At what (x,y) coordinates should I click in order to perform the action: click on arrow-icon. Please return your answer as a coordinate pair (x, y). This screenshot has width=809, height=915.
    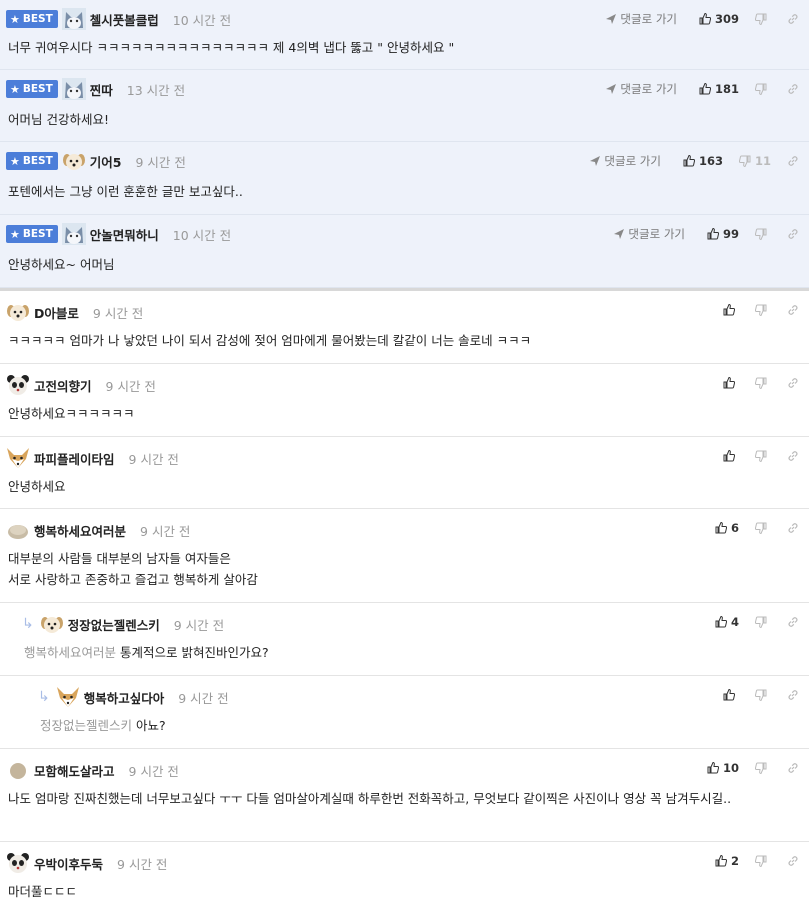
    Looking at the image, I should click on (595, 161).